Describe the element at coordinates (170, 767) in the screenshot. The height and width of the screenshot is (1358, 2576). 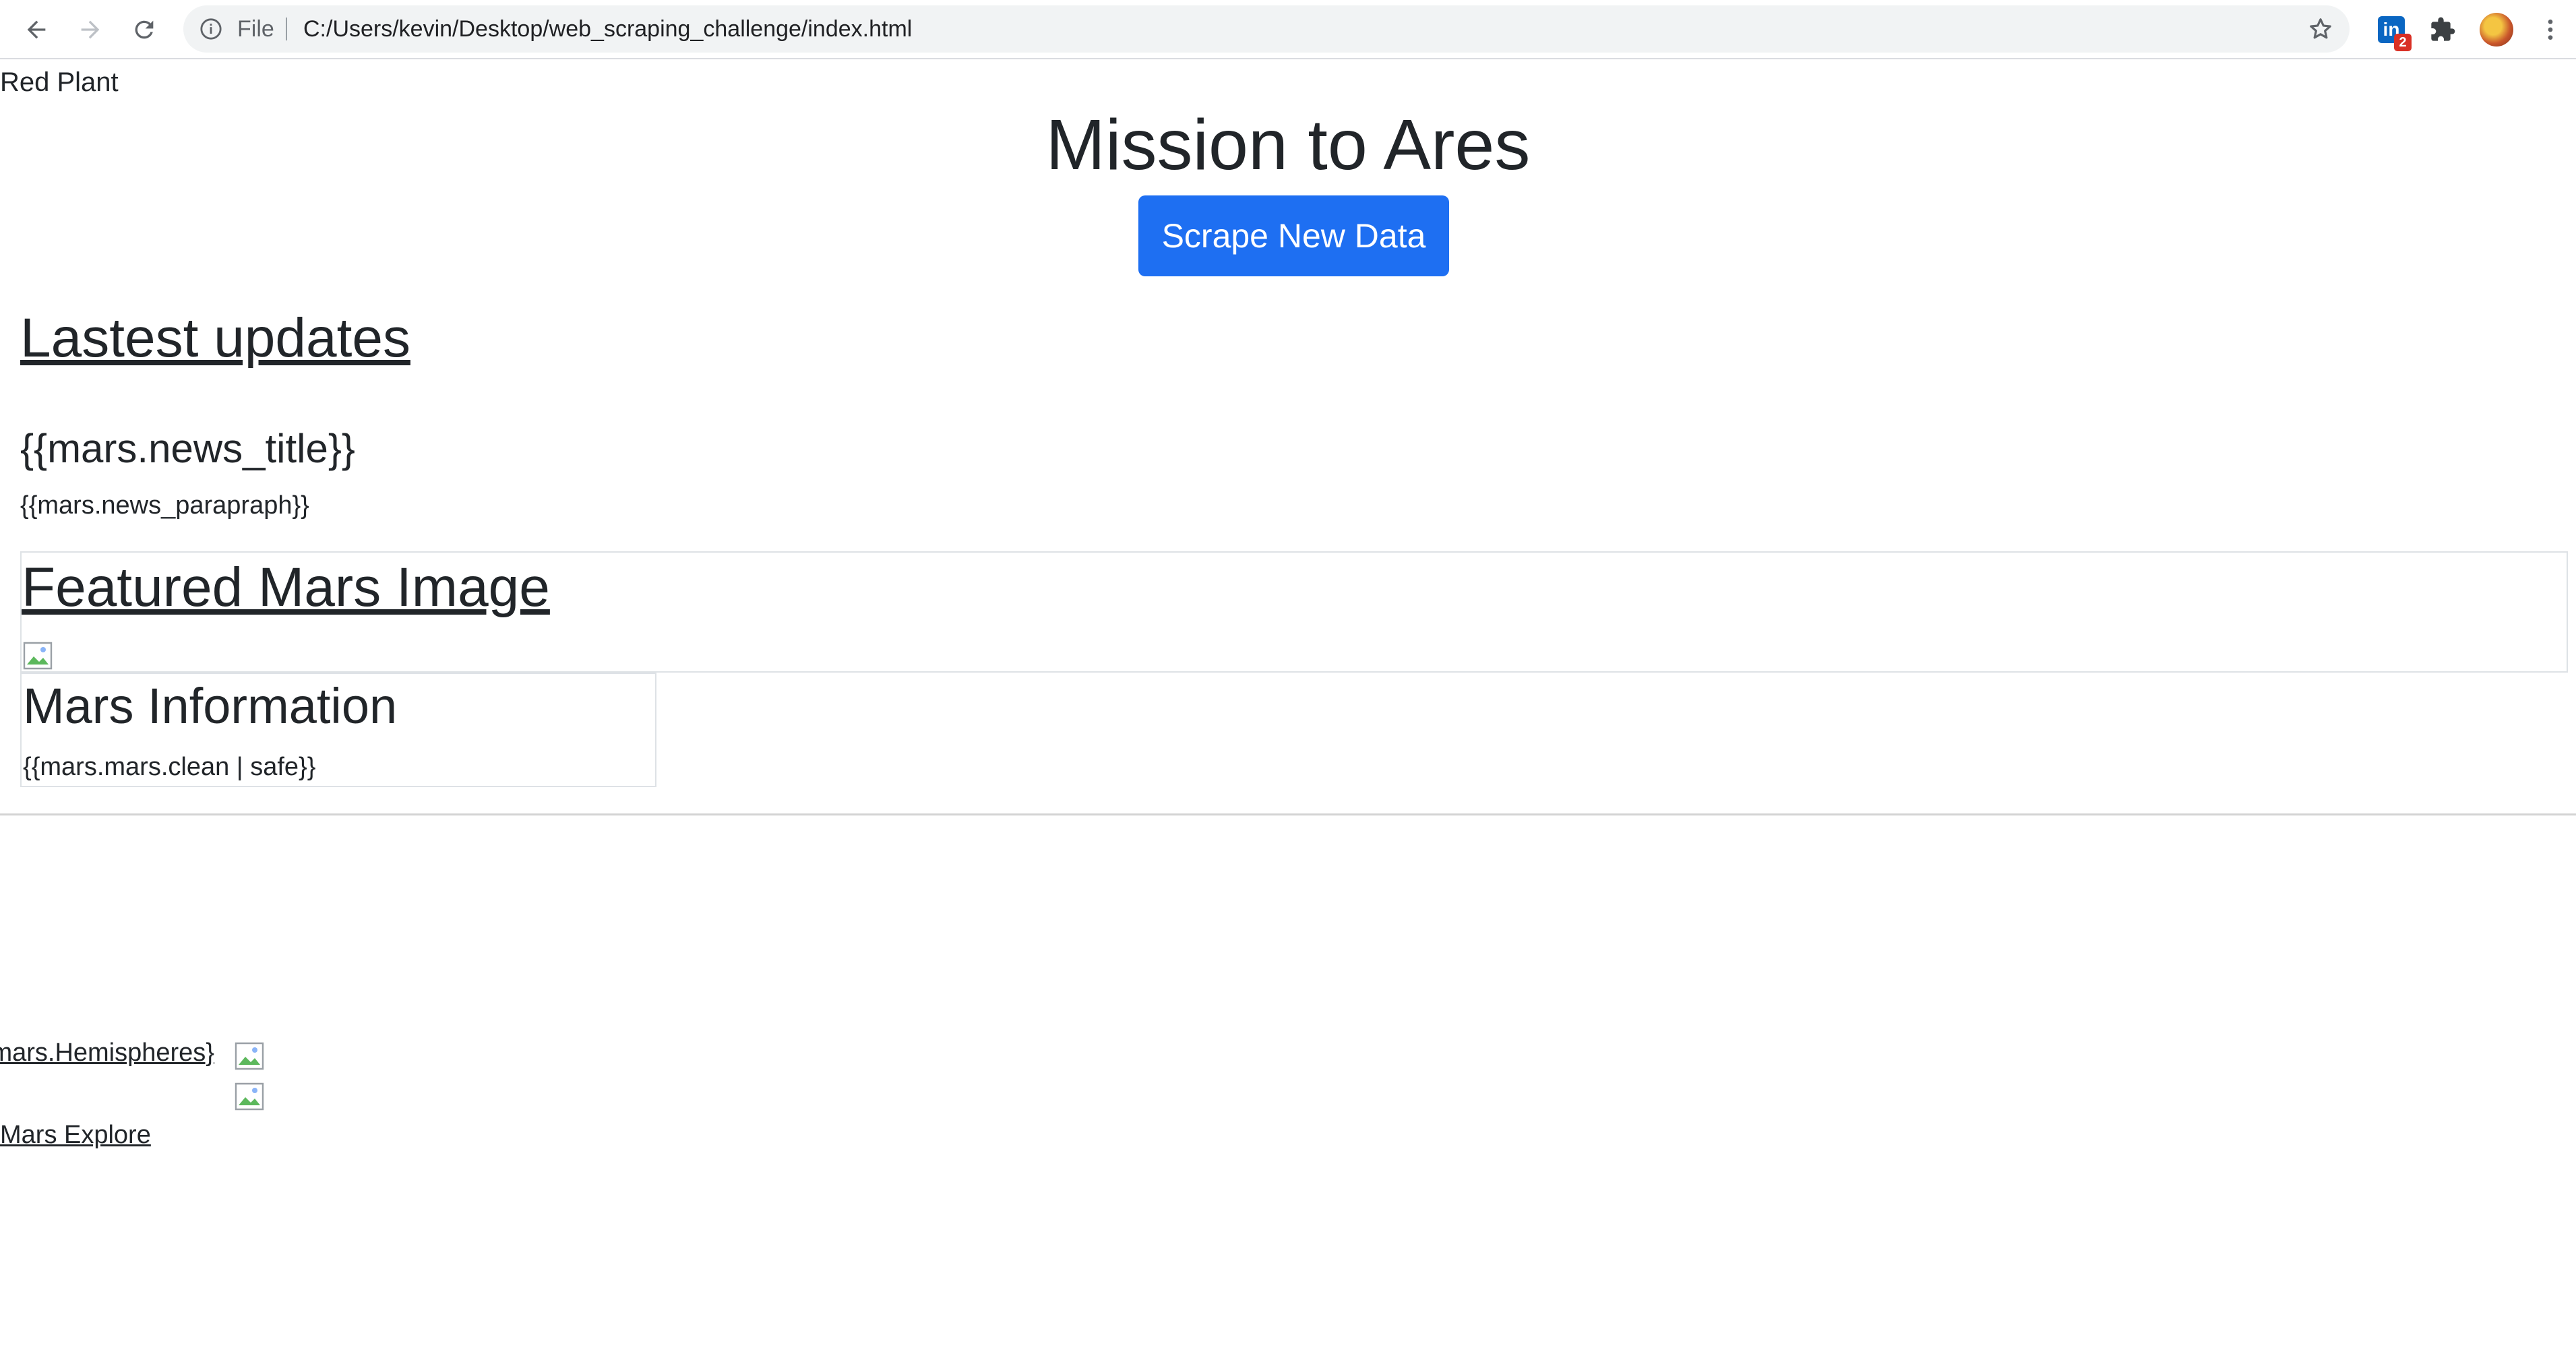
I see `mars-information-table: {{mars.mars.clean | safe}}` at that location.